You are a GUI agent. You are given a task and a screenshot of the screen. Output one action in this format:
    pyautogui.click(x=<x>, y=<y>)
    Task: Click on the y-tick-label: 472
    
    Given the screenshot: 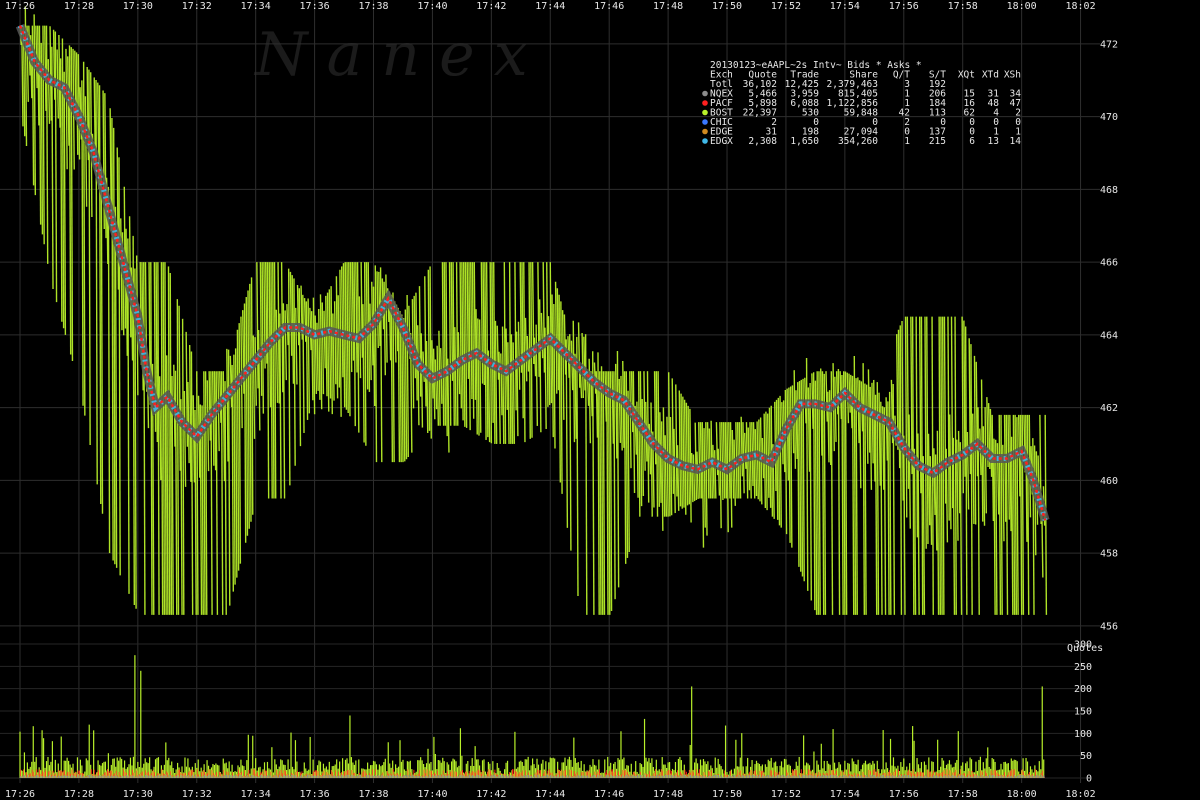 What is the action you would take?
    pyautogui.click(x=1109, y=44)
    